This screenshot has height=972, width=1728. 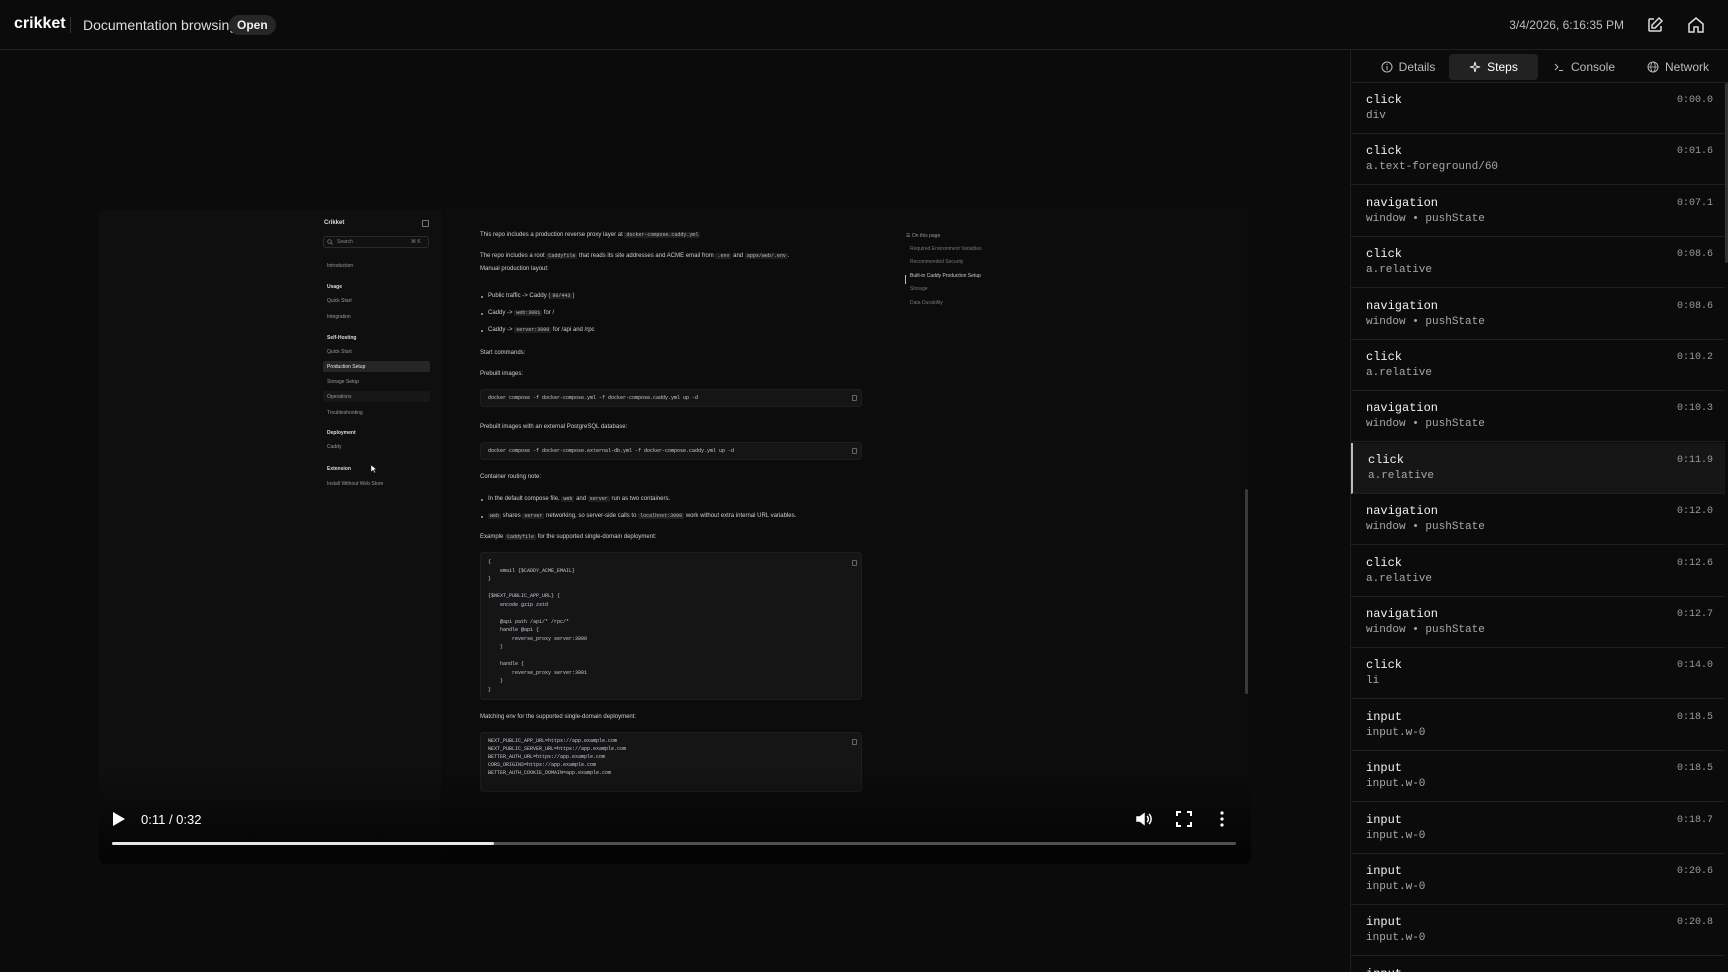 I want to click on doc-heading: Start commands:, so click(x=503, y=353).